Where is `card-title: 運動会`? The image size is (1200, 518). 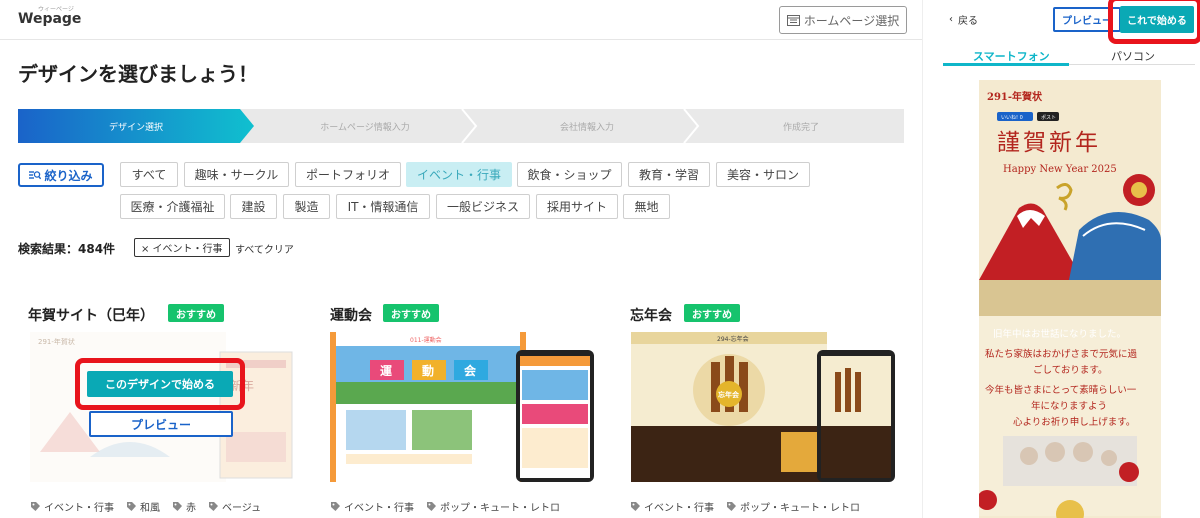
card-title: 運動会 is located at coordinates (351, 316).